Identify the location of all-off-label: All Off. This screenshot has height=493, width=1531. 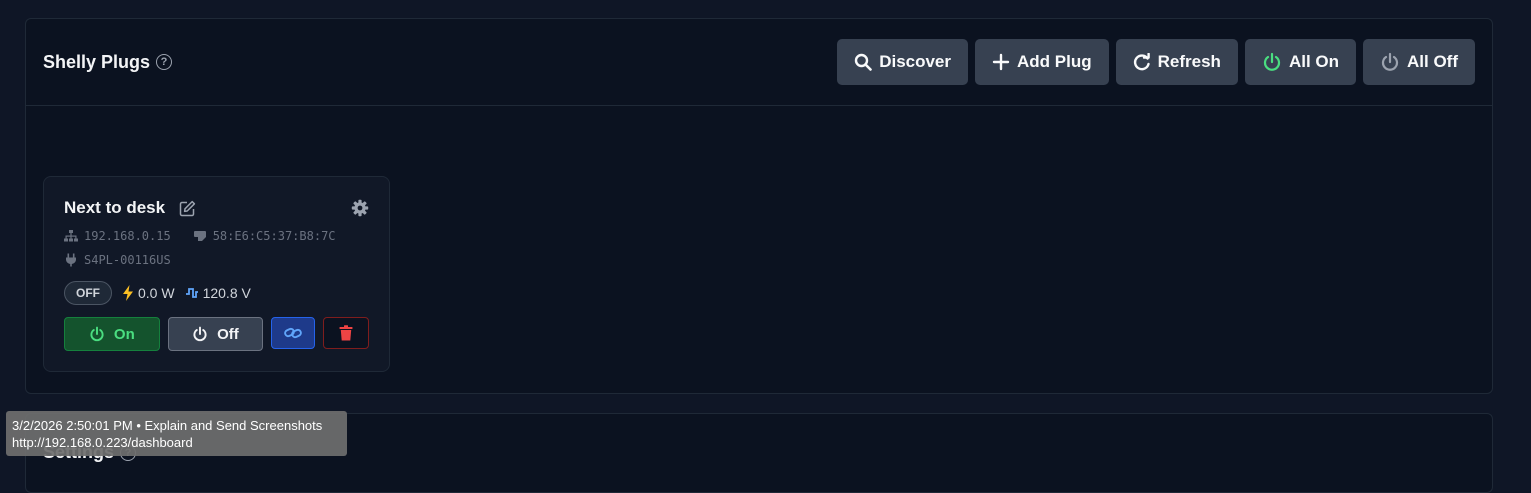
(1432, 61).